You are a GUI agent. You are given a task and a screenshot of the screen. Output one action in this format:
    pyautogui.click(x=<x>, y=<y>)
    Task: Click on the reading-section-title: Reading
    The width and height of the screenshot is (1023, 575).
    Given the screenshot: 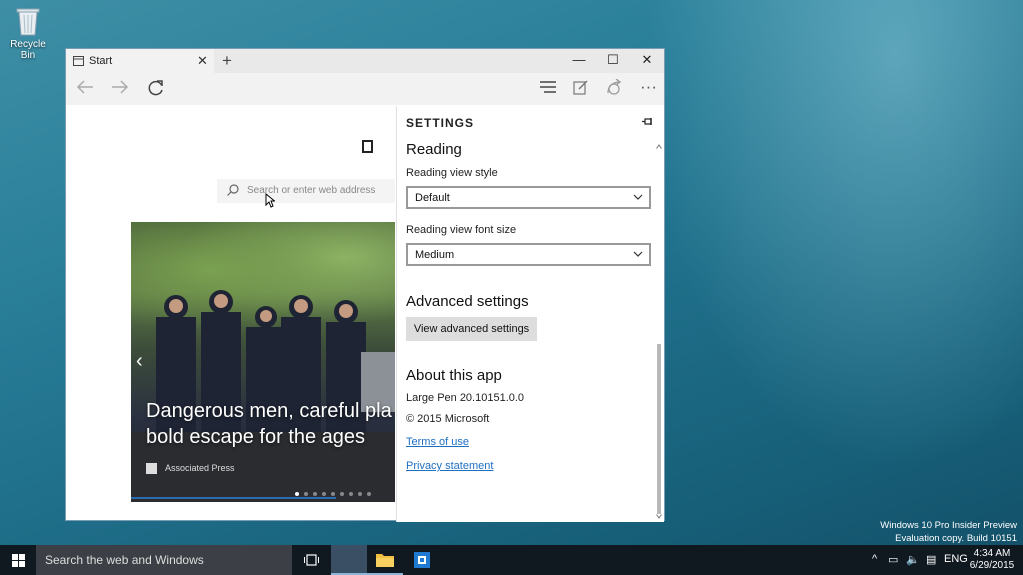 What is the action you would take?
    pyautogui.click(x=434, y=149)
    